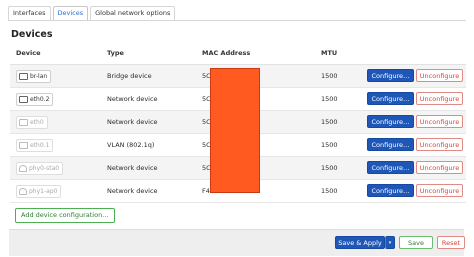 Image resolution: width=474 pixels, height=257 pixels. Describe the element at coordinates (40, 99) in the screenshot. I see `device-name: eth0.2` at that location.